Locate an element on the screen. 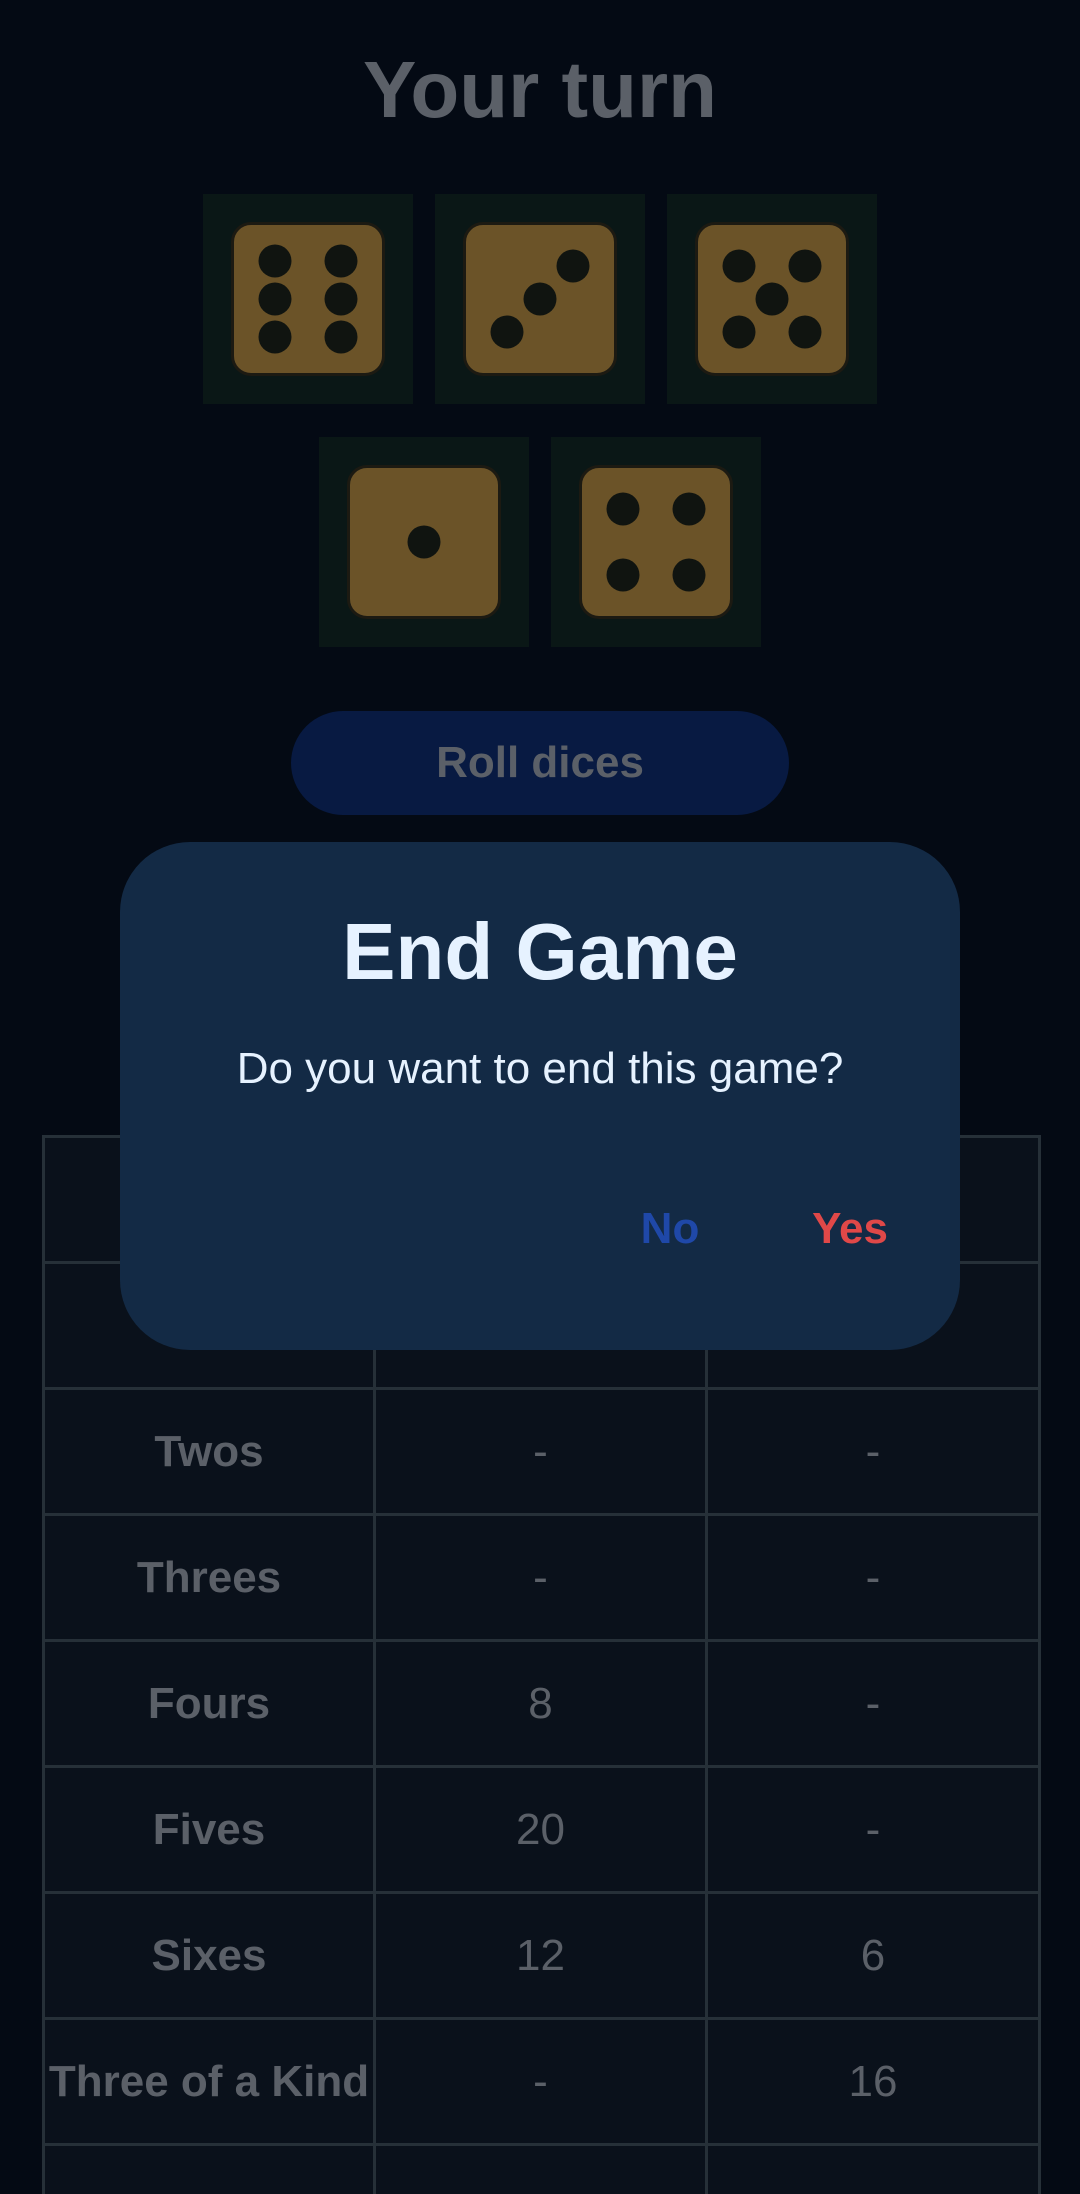  no-button: No is located at coordinates (670, 1229).